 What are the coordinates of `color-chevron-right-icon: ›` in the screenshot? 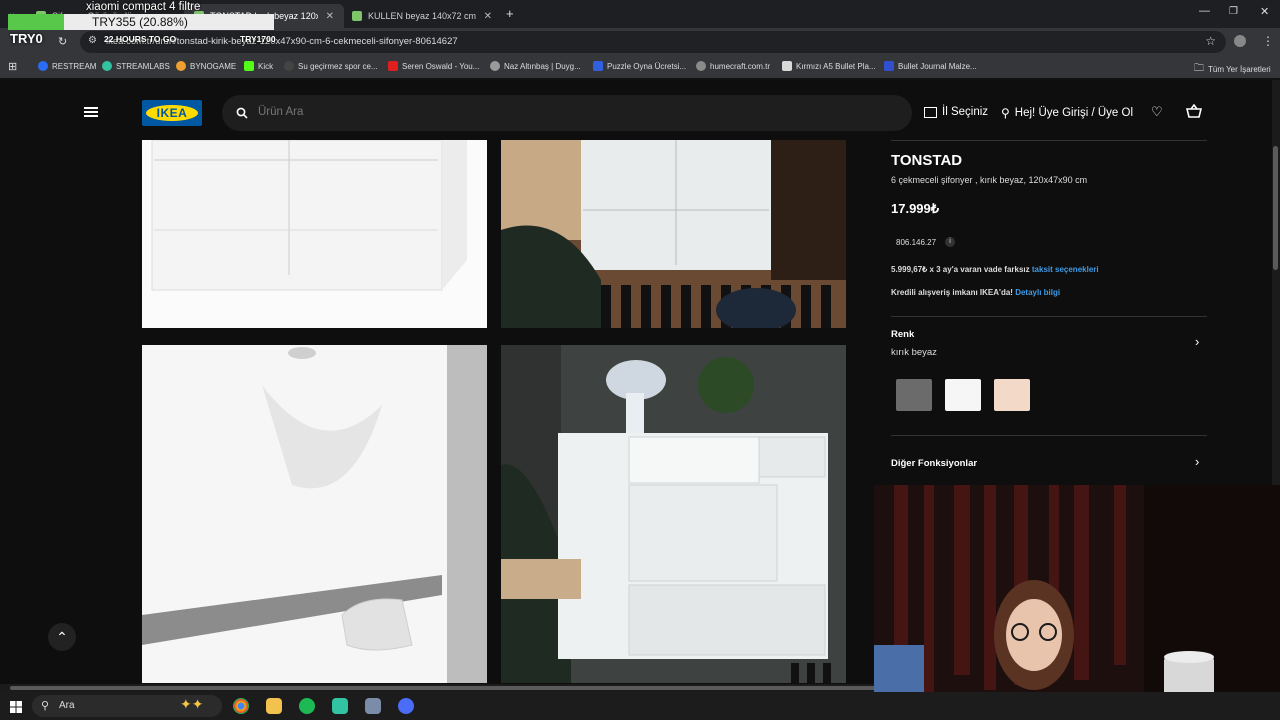 It's located at (1197, 341).